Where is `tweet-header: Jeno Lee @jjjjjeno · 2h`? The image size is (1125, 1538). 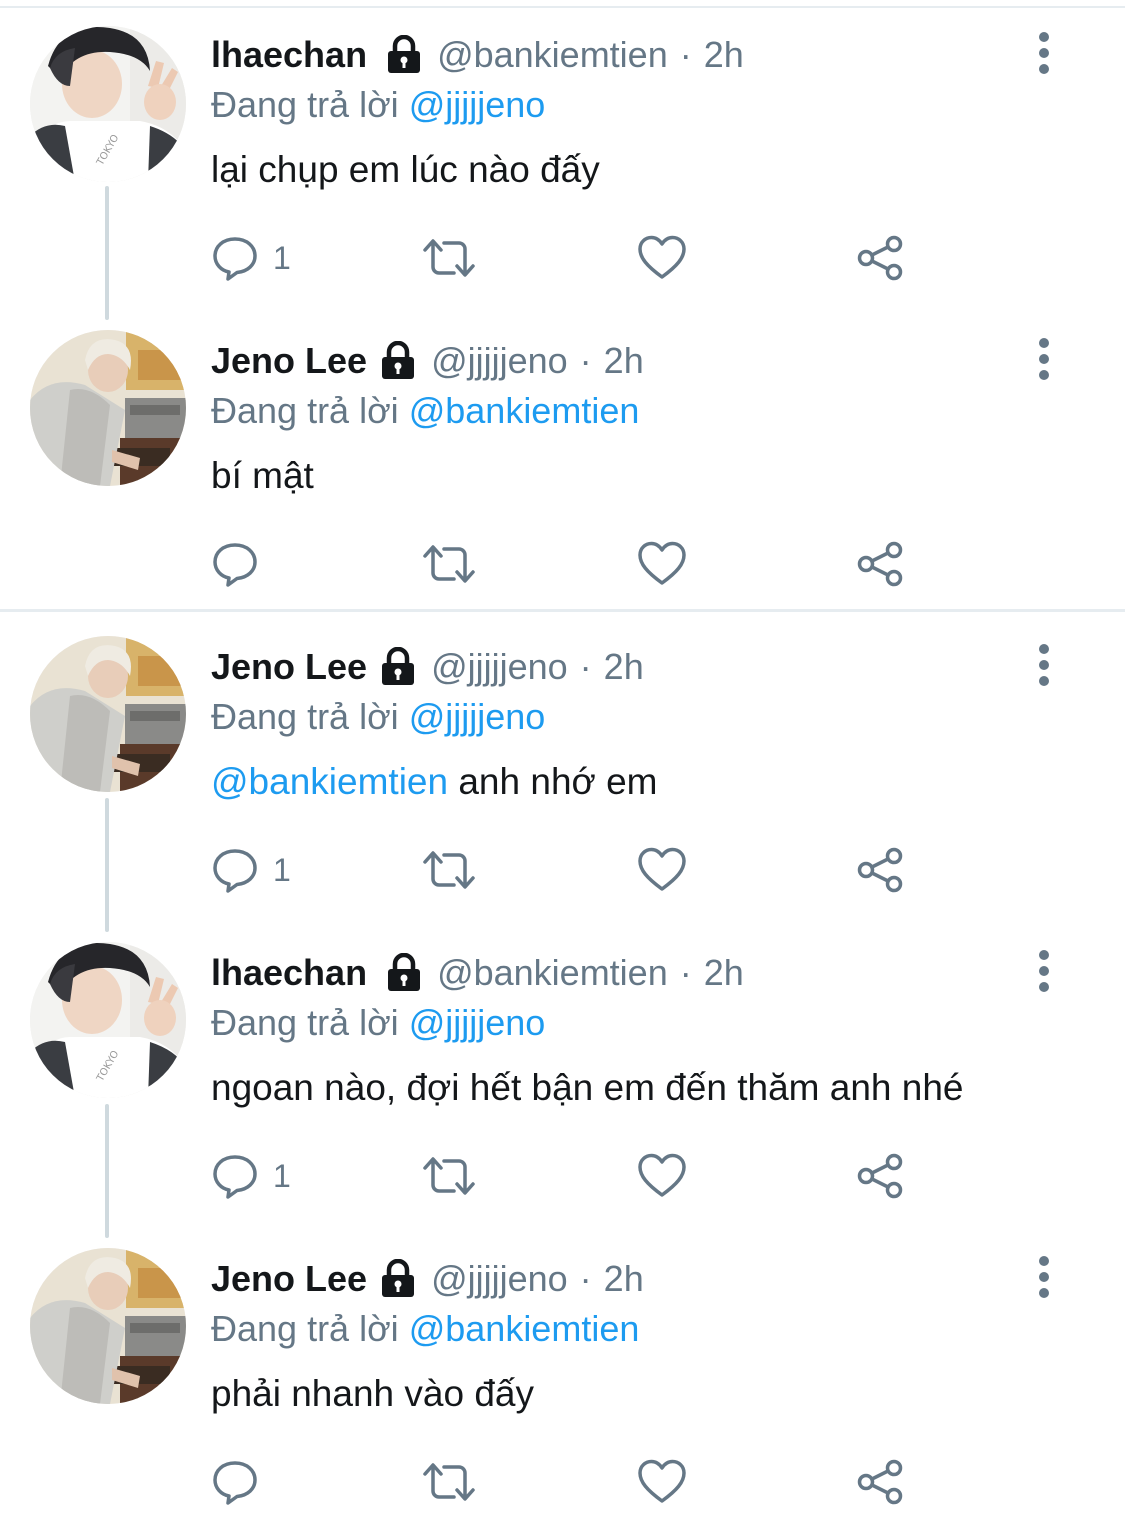
tweet-header: Jeno Lee @jjjjjeno · 2h is located at coordinates (427, 667).